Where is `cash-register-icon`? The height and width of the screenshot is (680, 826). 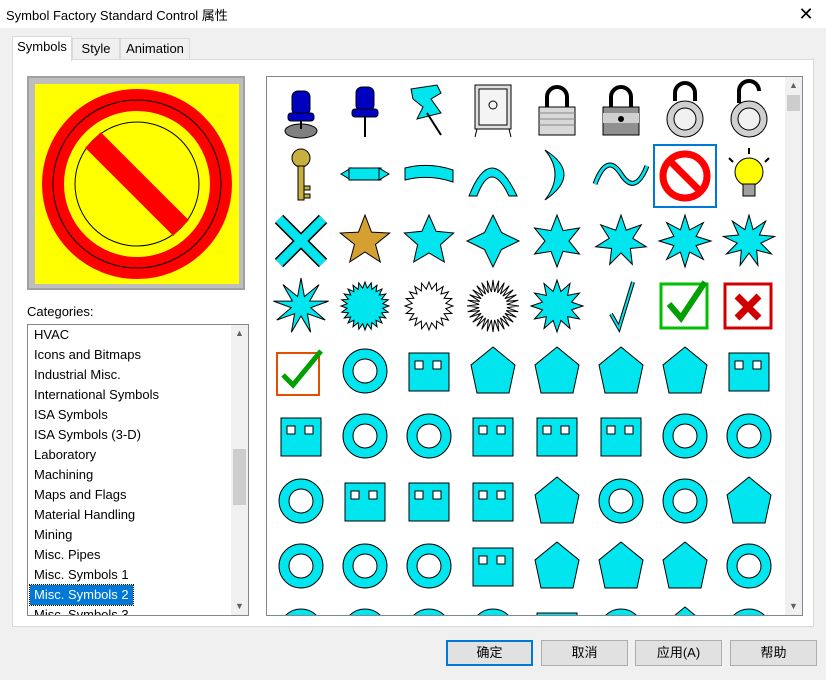
cash-register-icon is located at coordinates (621, 611).